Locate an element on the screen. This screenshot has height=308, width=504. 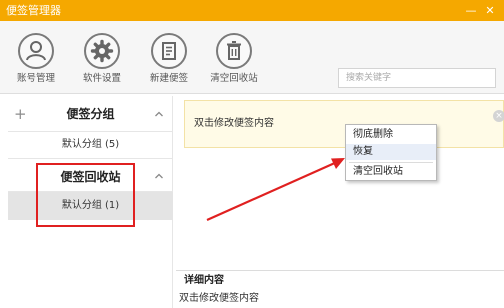
gear-icon is located at coordinates (102, 51).